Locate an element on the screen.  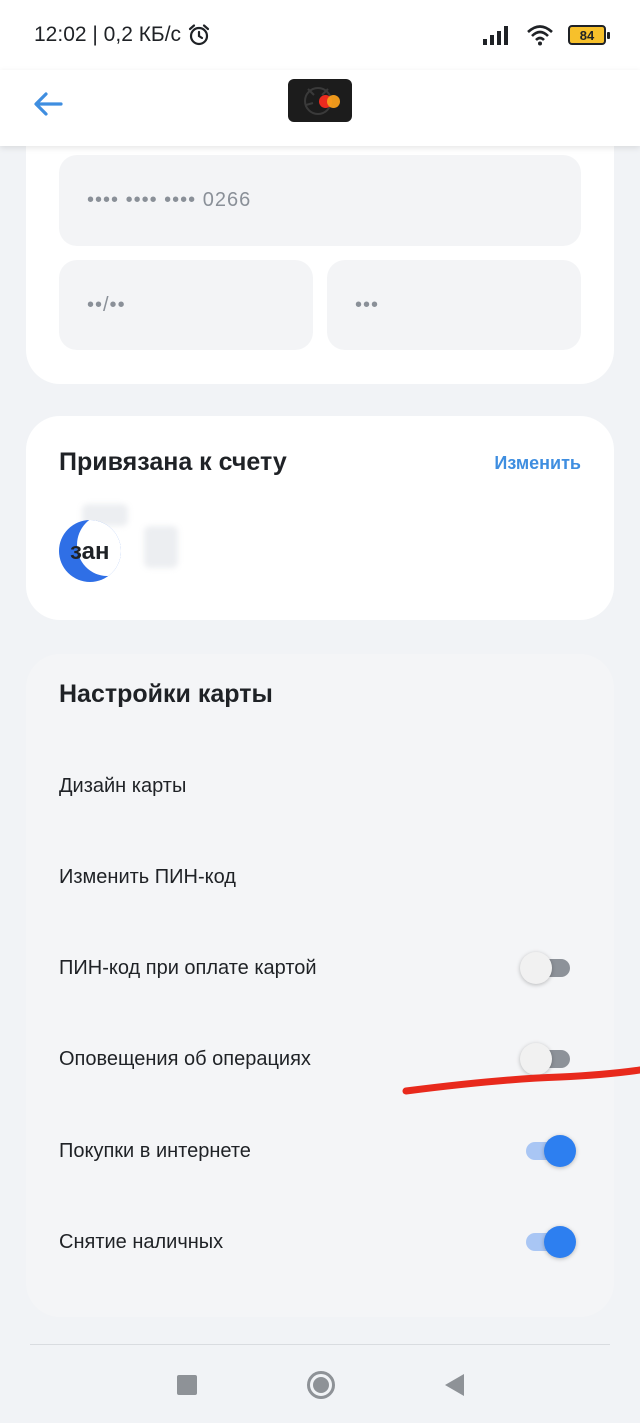
setting-cash-withdrawal: Снятие наличных is located at coordinates (320, 1242).